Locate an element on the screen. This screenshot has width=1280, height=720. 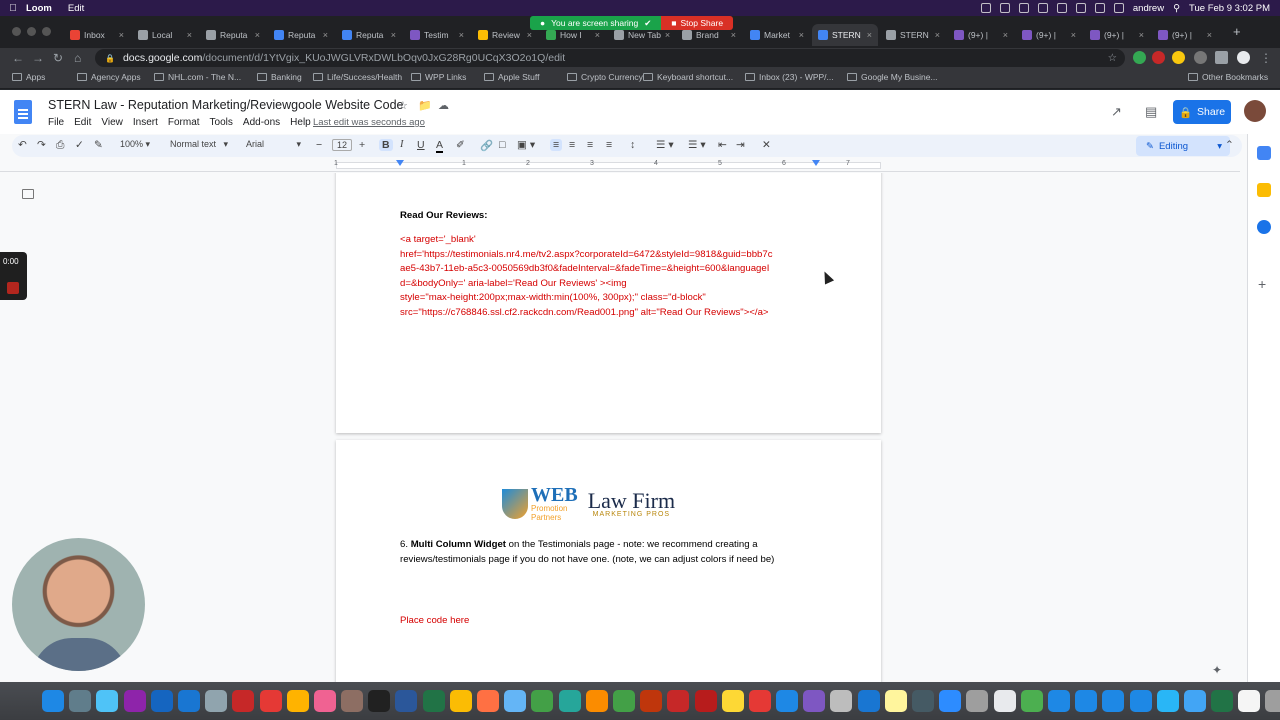
numbered-list-icon: ☰ ▾ is located at coordinates (665, 145).